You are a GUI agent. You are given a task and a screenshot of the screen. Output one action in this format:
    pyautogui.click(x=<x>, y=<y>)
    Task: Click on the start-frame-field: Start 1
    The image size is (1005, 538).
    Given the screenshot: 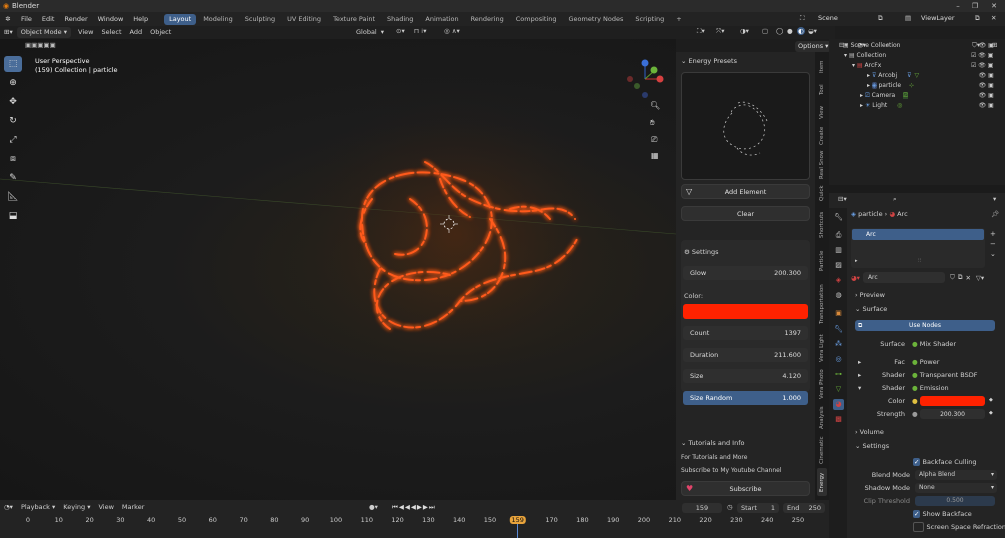 What is the action you would take?
    pyautogui.click(x=758, y=508)
    